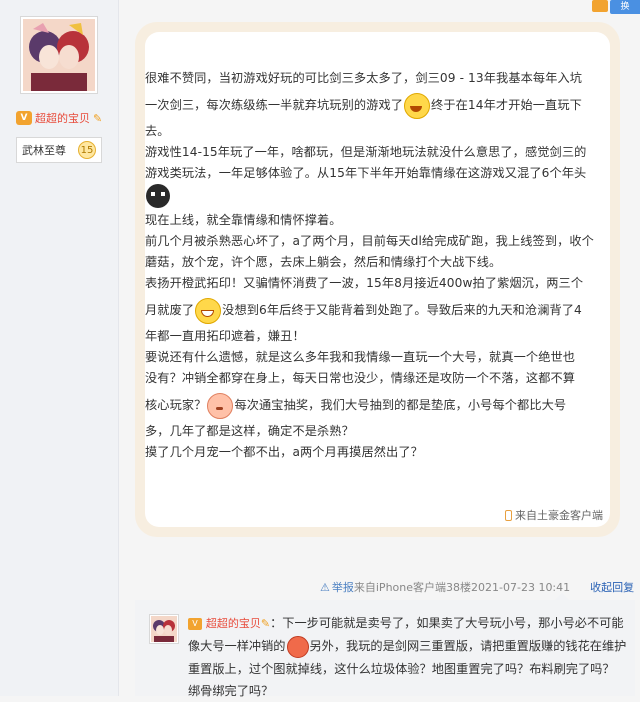  What do you see at coordinates (612, 587) in the screenshot?
I see `collapse-reply-button: 收起回复` at bounding box center [612, 587].